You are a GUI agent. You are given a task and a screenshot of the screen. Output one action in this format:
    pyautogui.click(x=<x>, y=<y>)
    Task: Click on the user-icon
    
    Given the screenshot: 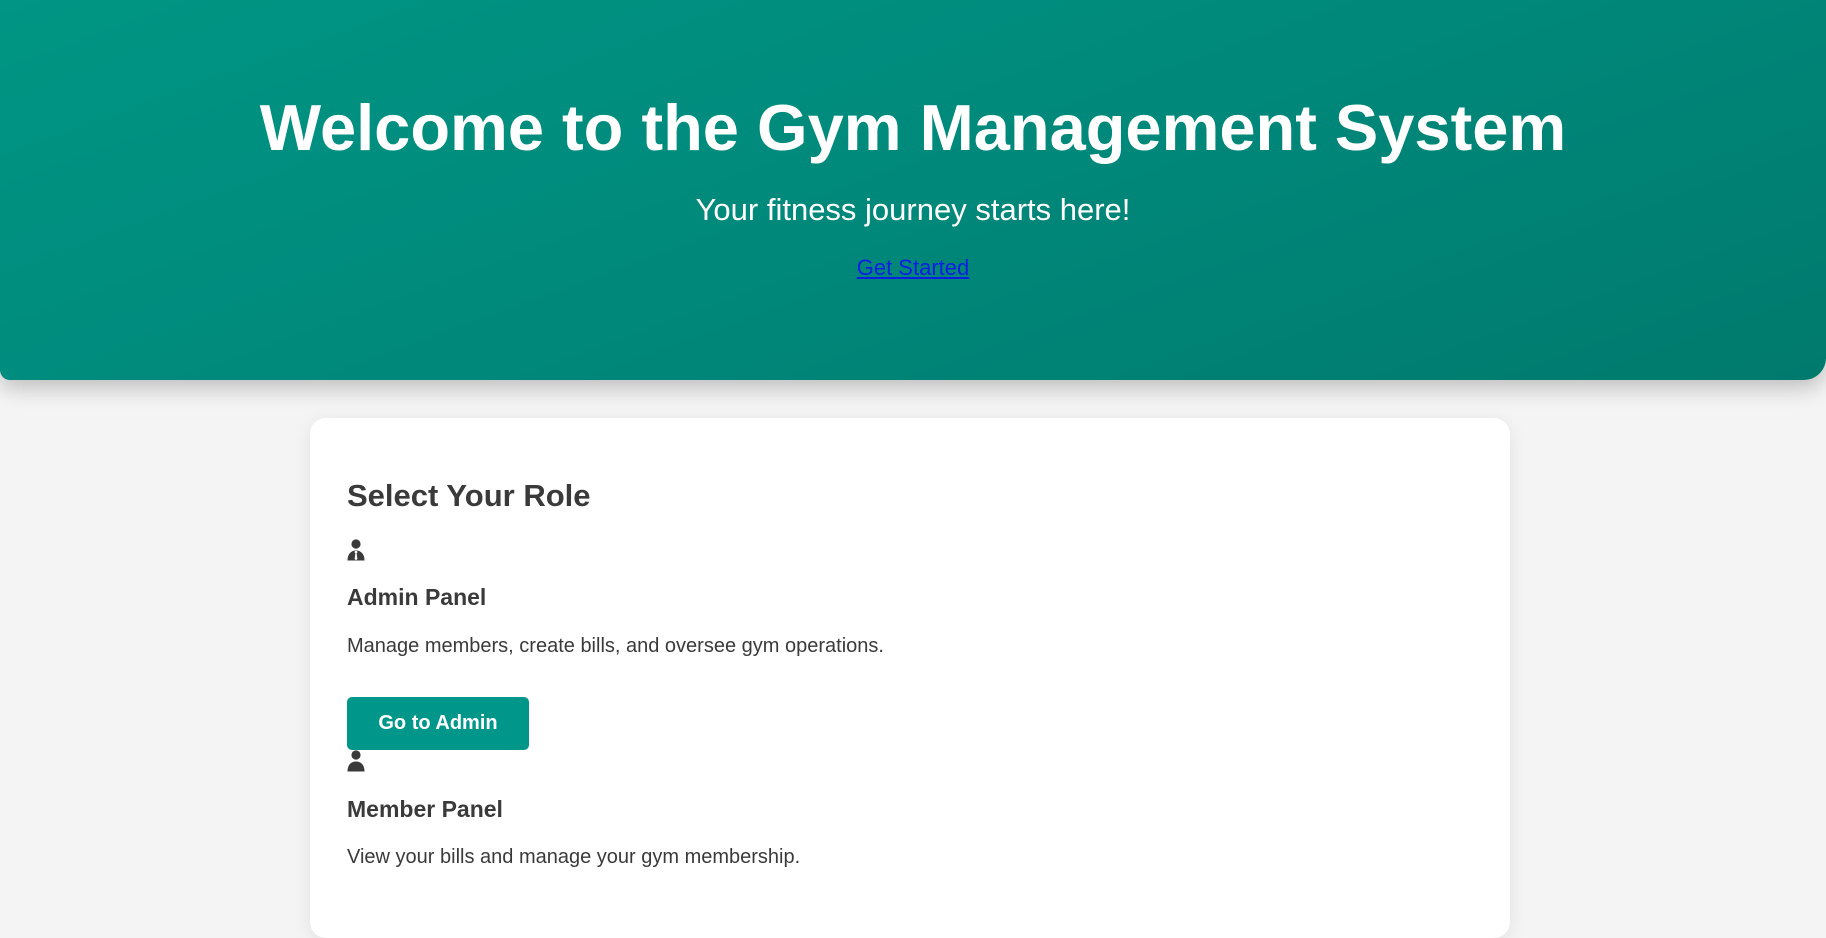 What is the action you would take?
    pyautogui.click(x=356, y=761)
    